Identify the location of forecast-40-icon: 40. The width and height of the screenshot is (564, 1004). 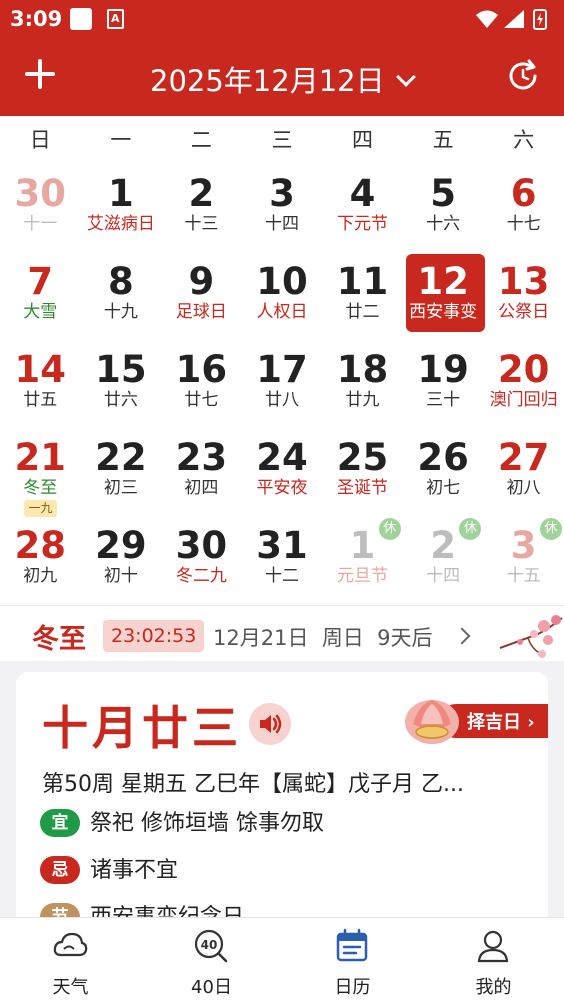
(211, 946).